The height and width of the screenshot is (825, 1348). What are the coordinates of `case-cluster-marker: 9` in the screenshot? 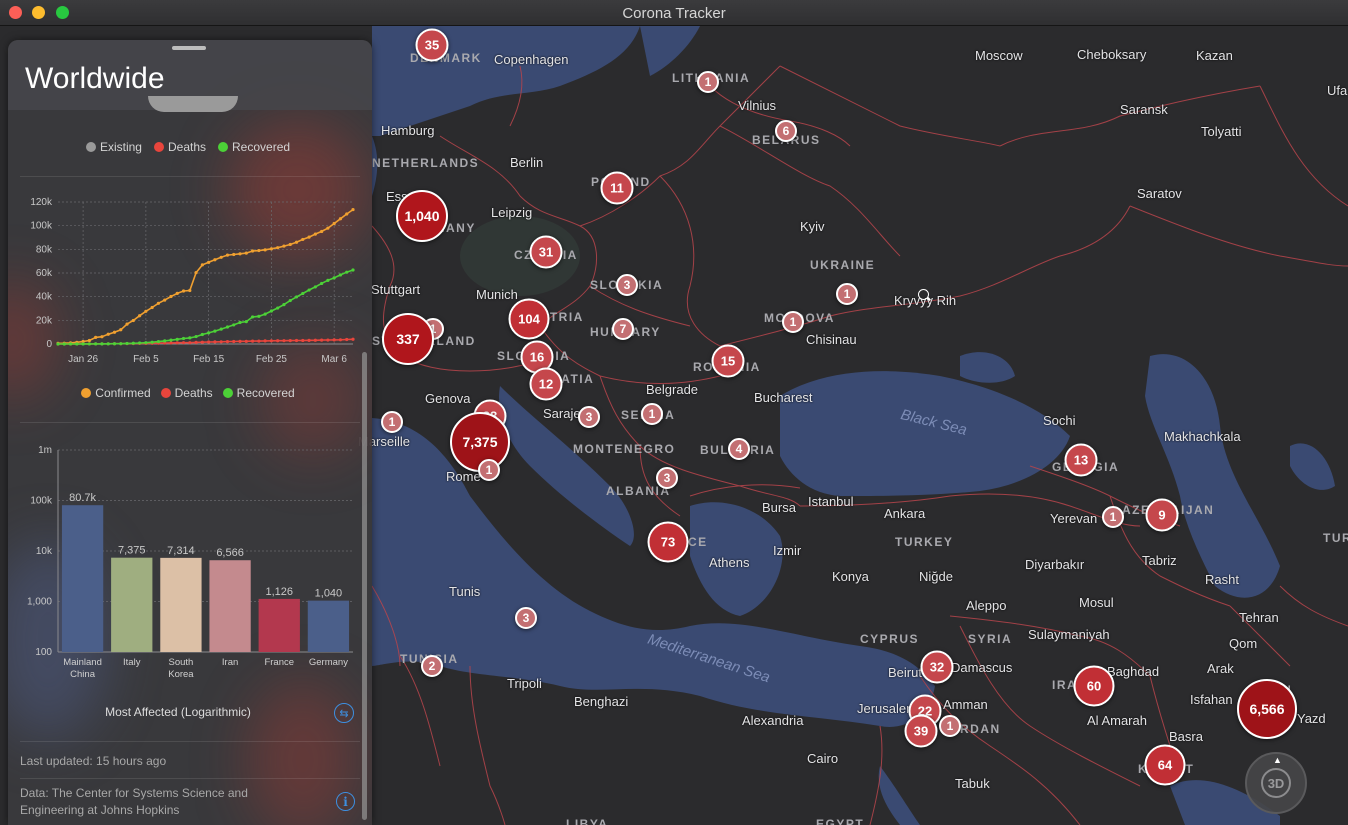 It's located at (1162, 515).